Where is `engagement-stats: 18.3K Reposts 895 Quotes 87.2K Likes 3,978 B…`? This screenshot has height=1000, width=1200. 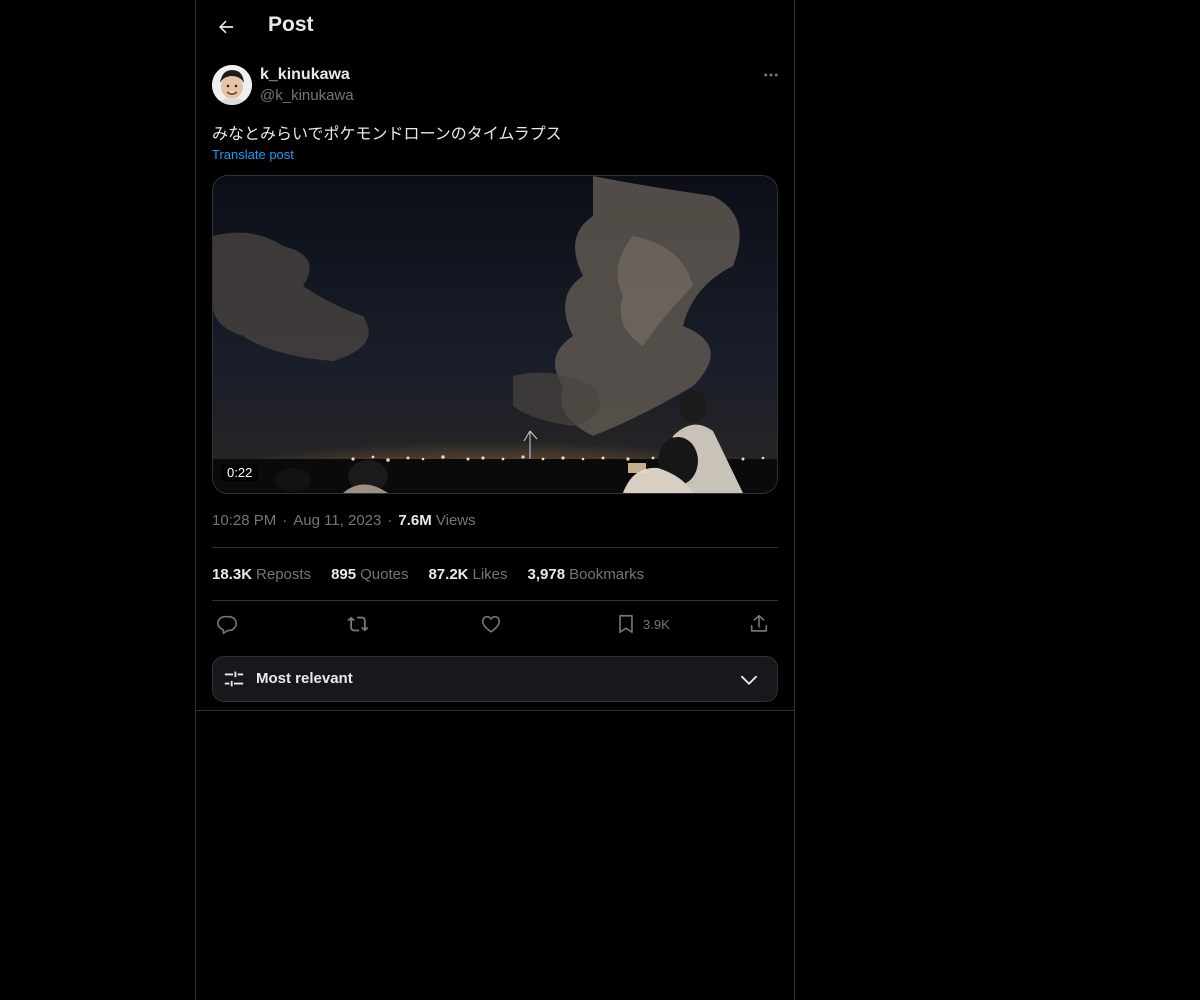
engagement-stats: 18.3K Reposts 895 Quotes 87.2K Likes 3,978 B… is located at coordinates (428, 574).